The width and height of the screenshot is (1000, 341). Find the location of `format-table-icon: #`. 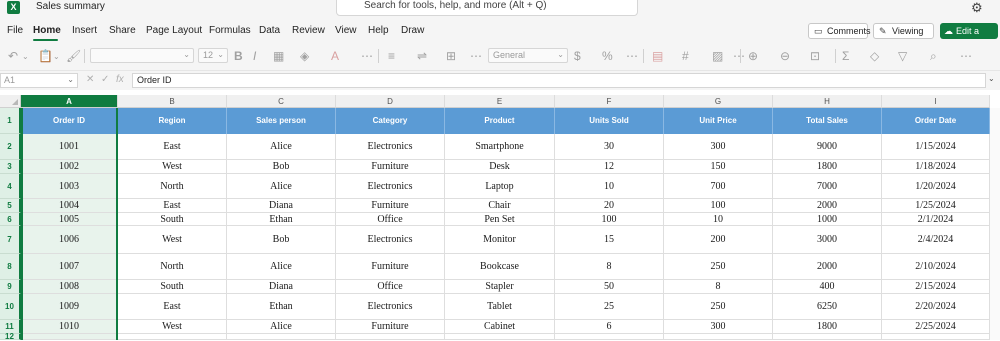

format-table-icon: # is located at coordinates (685, 56).